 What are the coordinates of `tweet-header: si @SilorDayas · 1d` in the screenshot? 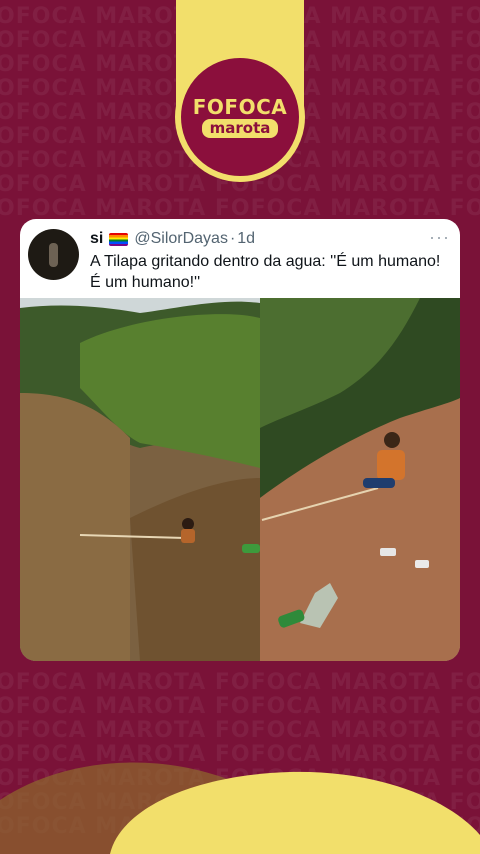 It's located at (172, 239).